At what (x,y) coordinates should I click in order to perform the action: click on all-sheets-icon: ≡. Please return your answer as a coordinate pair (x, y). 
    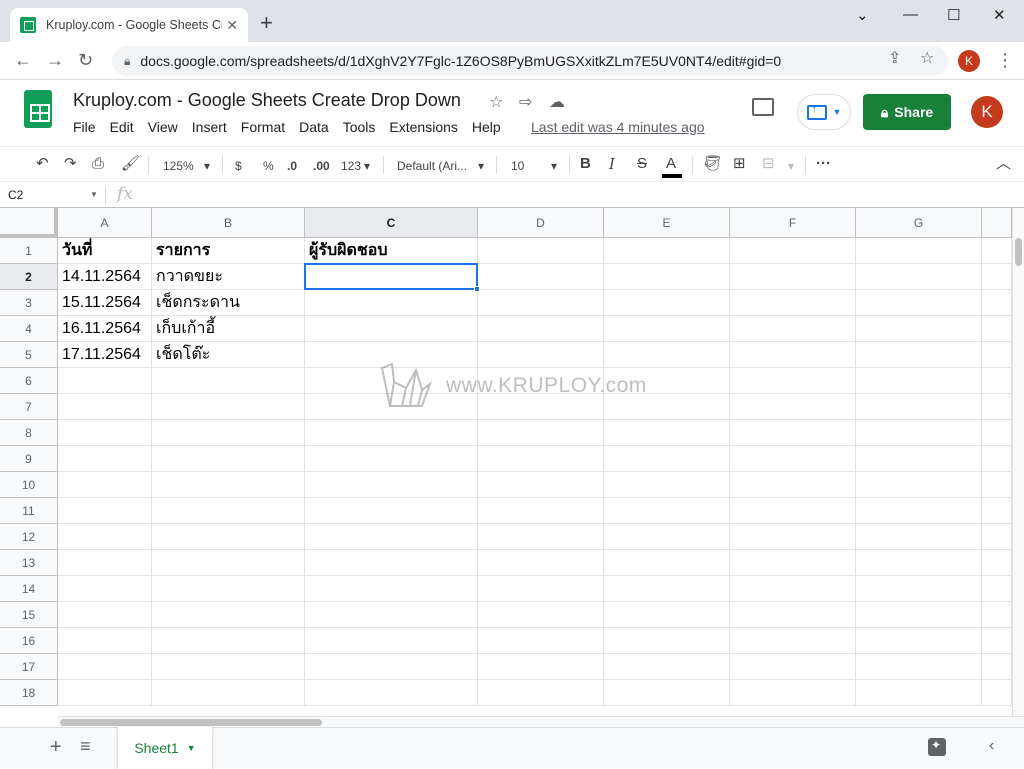
    Looking at the image, I should click on (85, 746).